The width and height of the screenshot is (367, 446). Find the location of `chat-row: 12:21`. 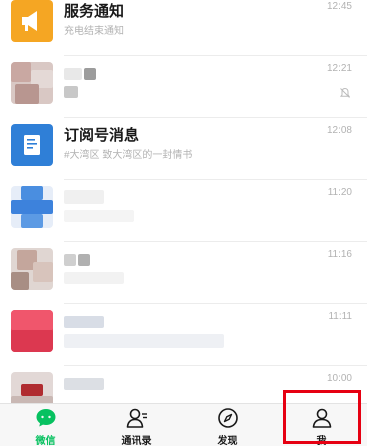

chat-row: 12:21 is located at coordinates (183, 87).